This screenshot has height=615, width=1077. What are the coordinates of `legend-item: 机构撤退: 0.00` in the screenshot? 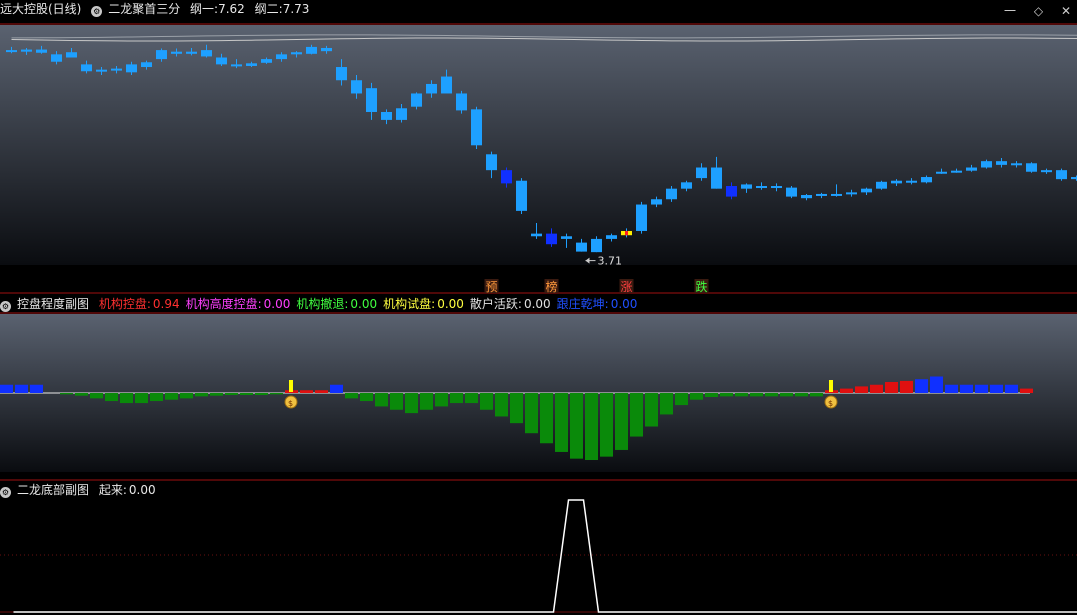 It's located at (336, 304).